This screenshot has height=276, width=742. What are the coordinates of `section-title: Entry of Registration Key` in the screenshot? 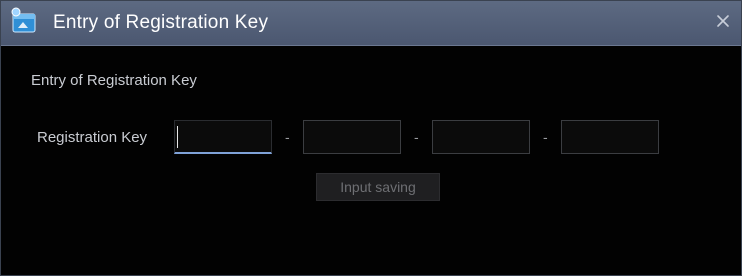 It's located at (114, 80).